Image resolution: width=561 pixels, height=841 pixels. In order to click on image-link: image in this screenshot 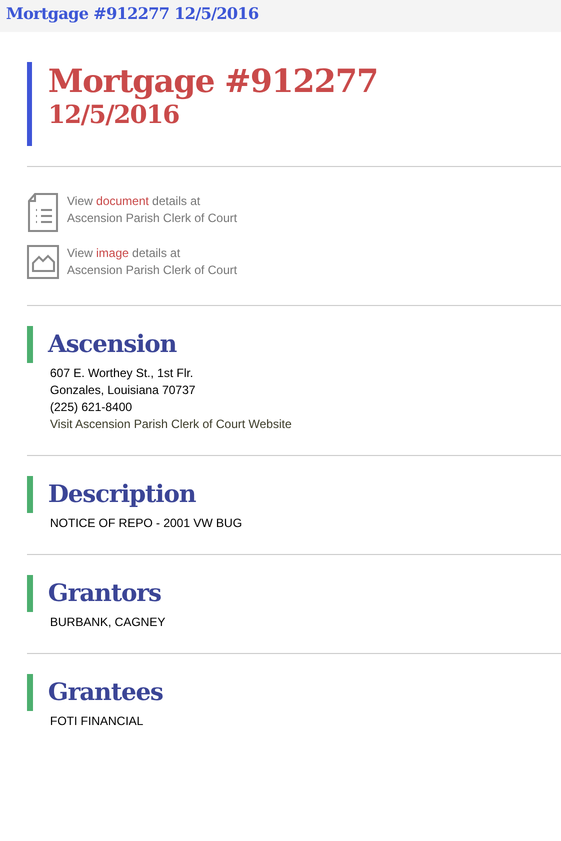, I will do `click(112, 253)`.